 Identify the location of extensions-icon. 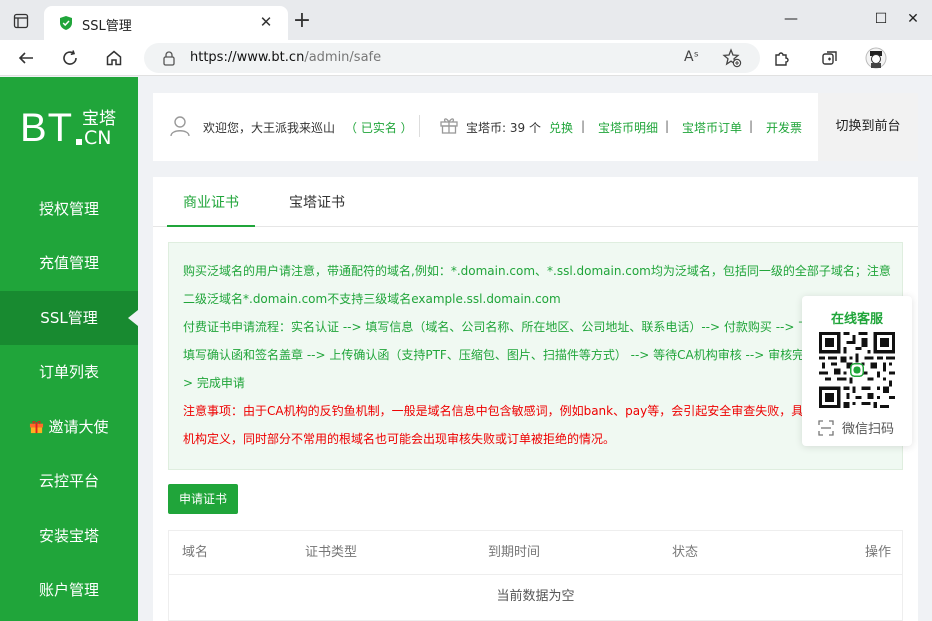
(782, 58).